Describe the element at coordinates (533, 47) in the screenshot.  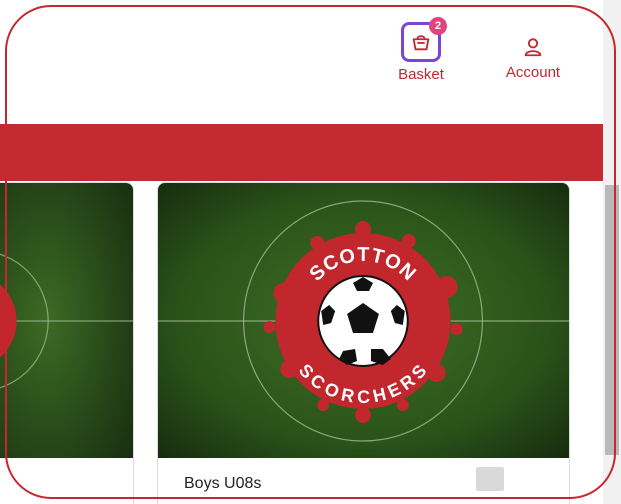
I see `user-icon` at that location.